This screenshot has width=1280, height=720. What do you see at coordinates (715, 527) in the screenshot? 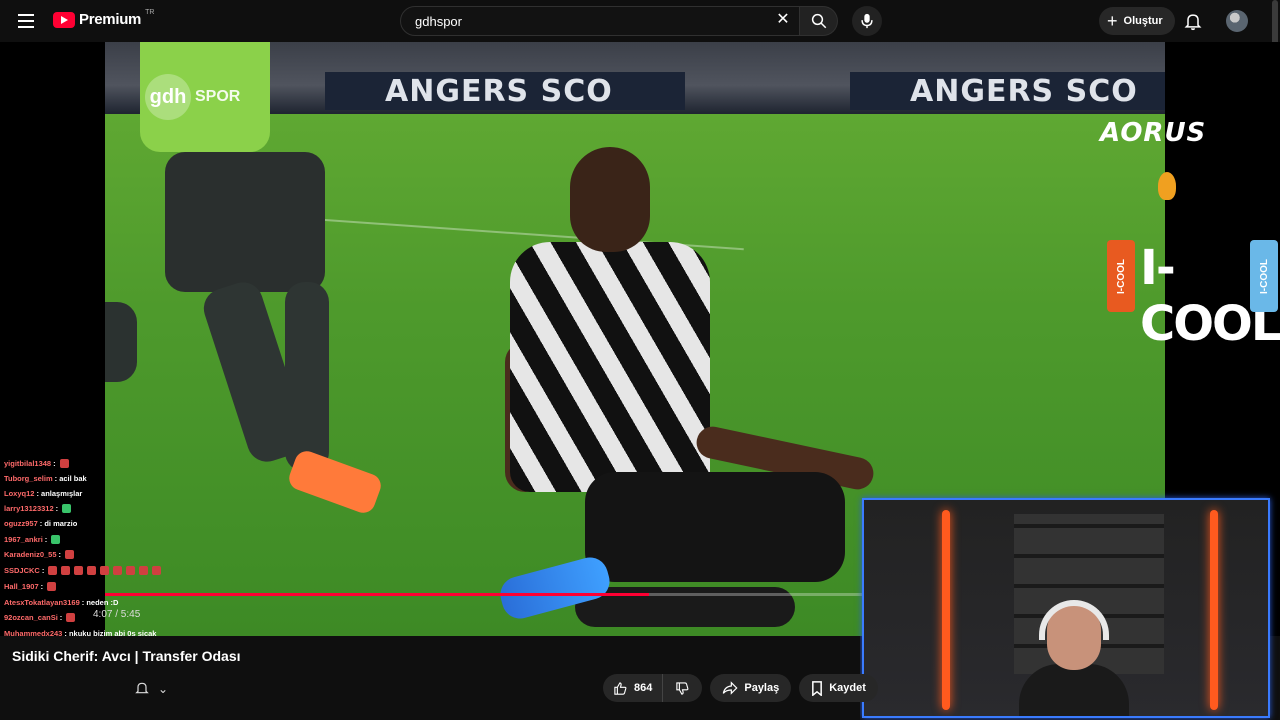
I see `black-shorts` at bounding box center [715, 527].